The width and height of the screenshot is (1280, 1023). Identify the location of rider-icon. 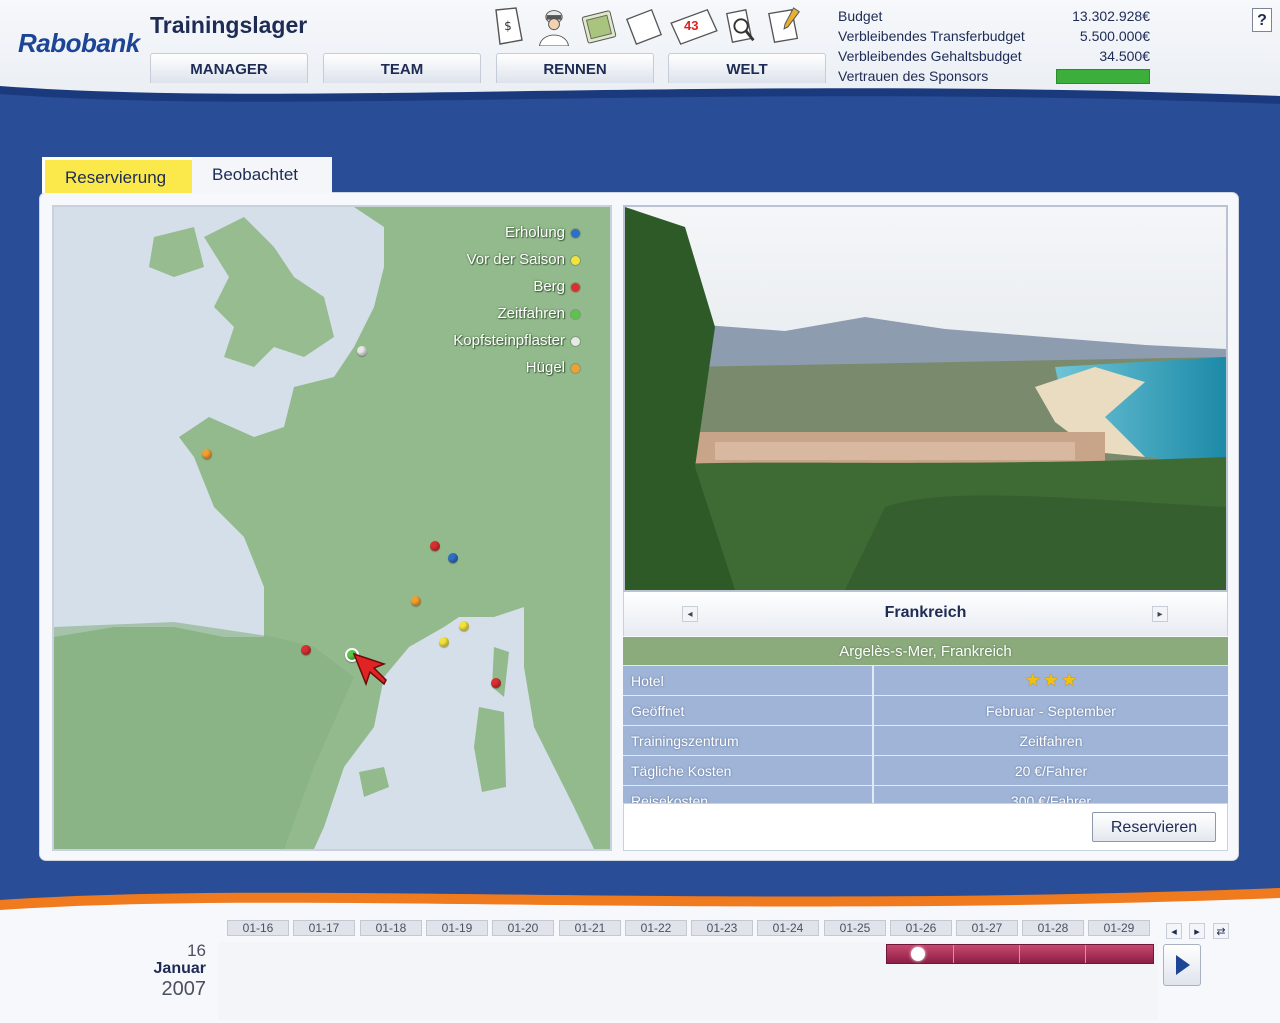
(554, 26).